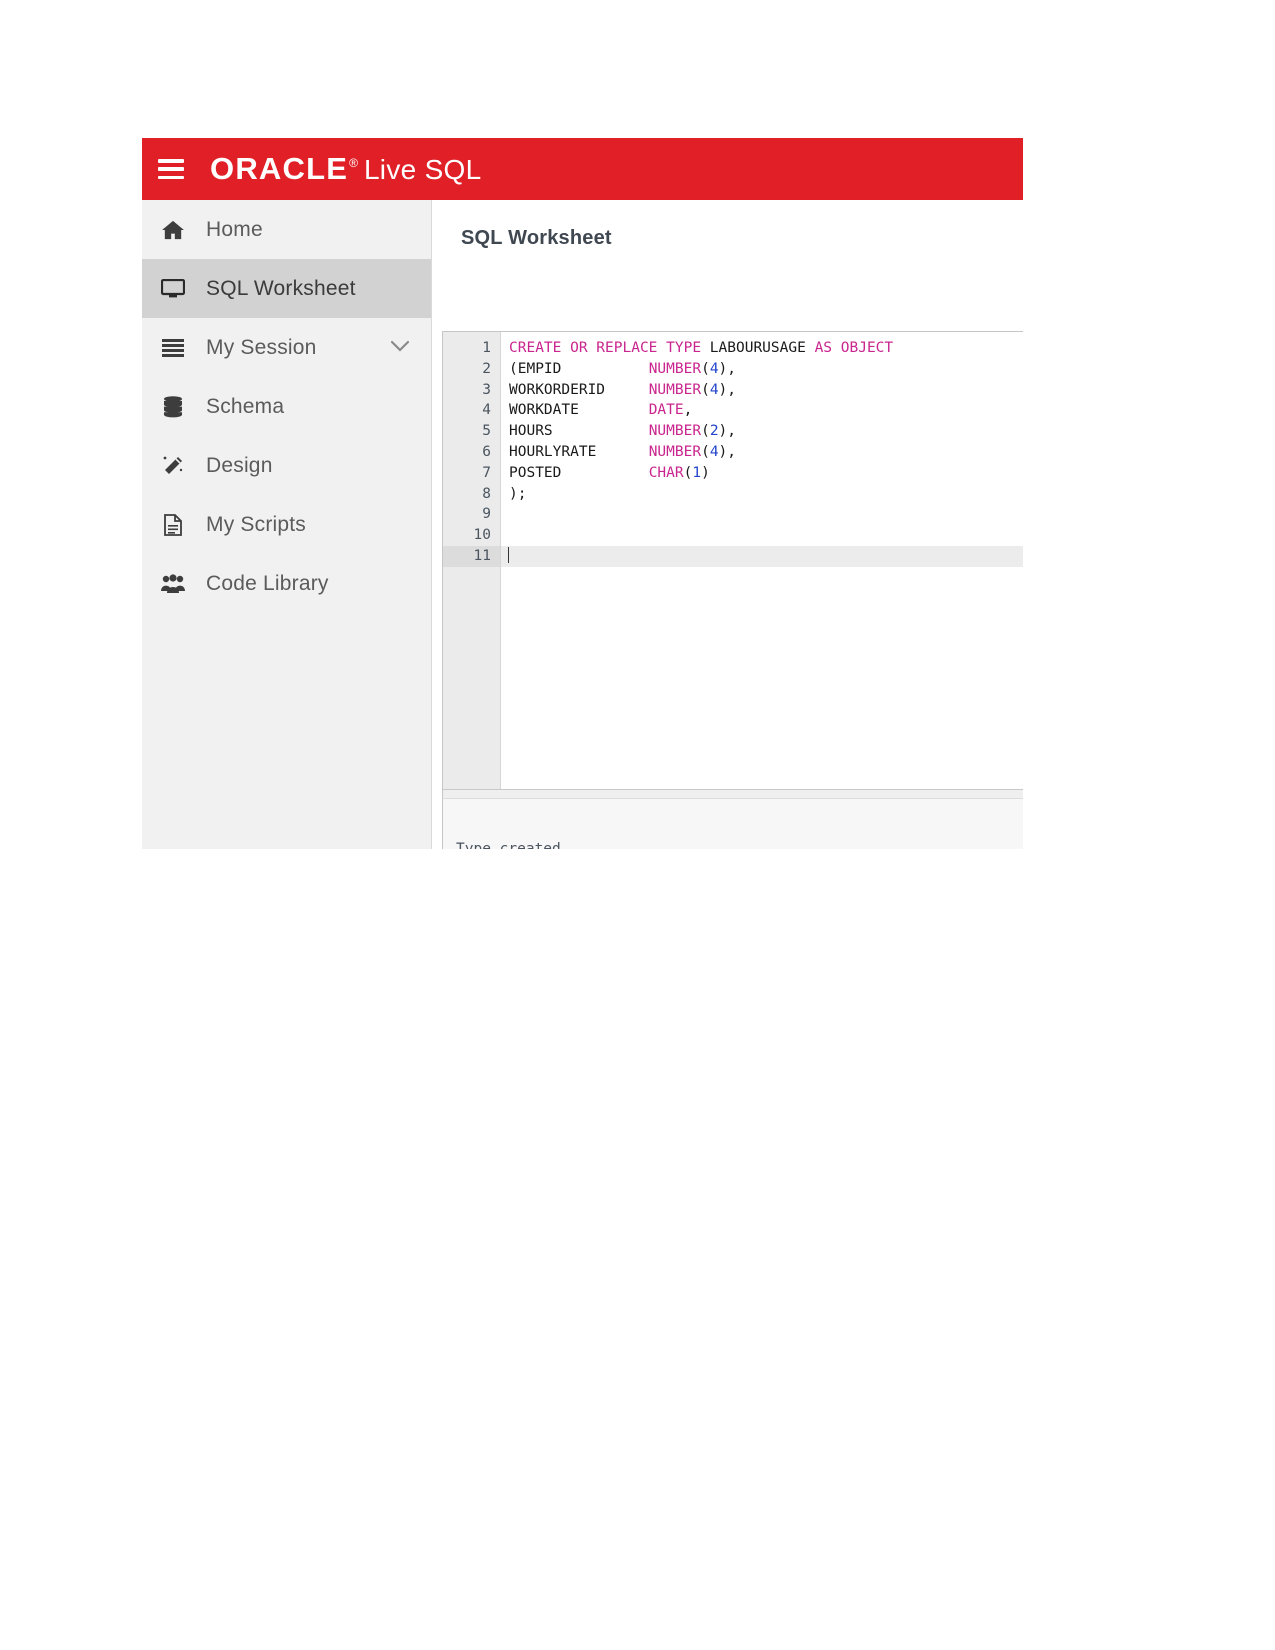 This screenshot has height=1650, width=1275. What do you see at coordinates (579, 410) in the screenshot?
I see `code-token: WORKDATE` at bounding box center [579, 410].